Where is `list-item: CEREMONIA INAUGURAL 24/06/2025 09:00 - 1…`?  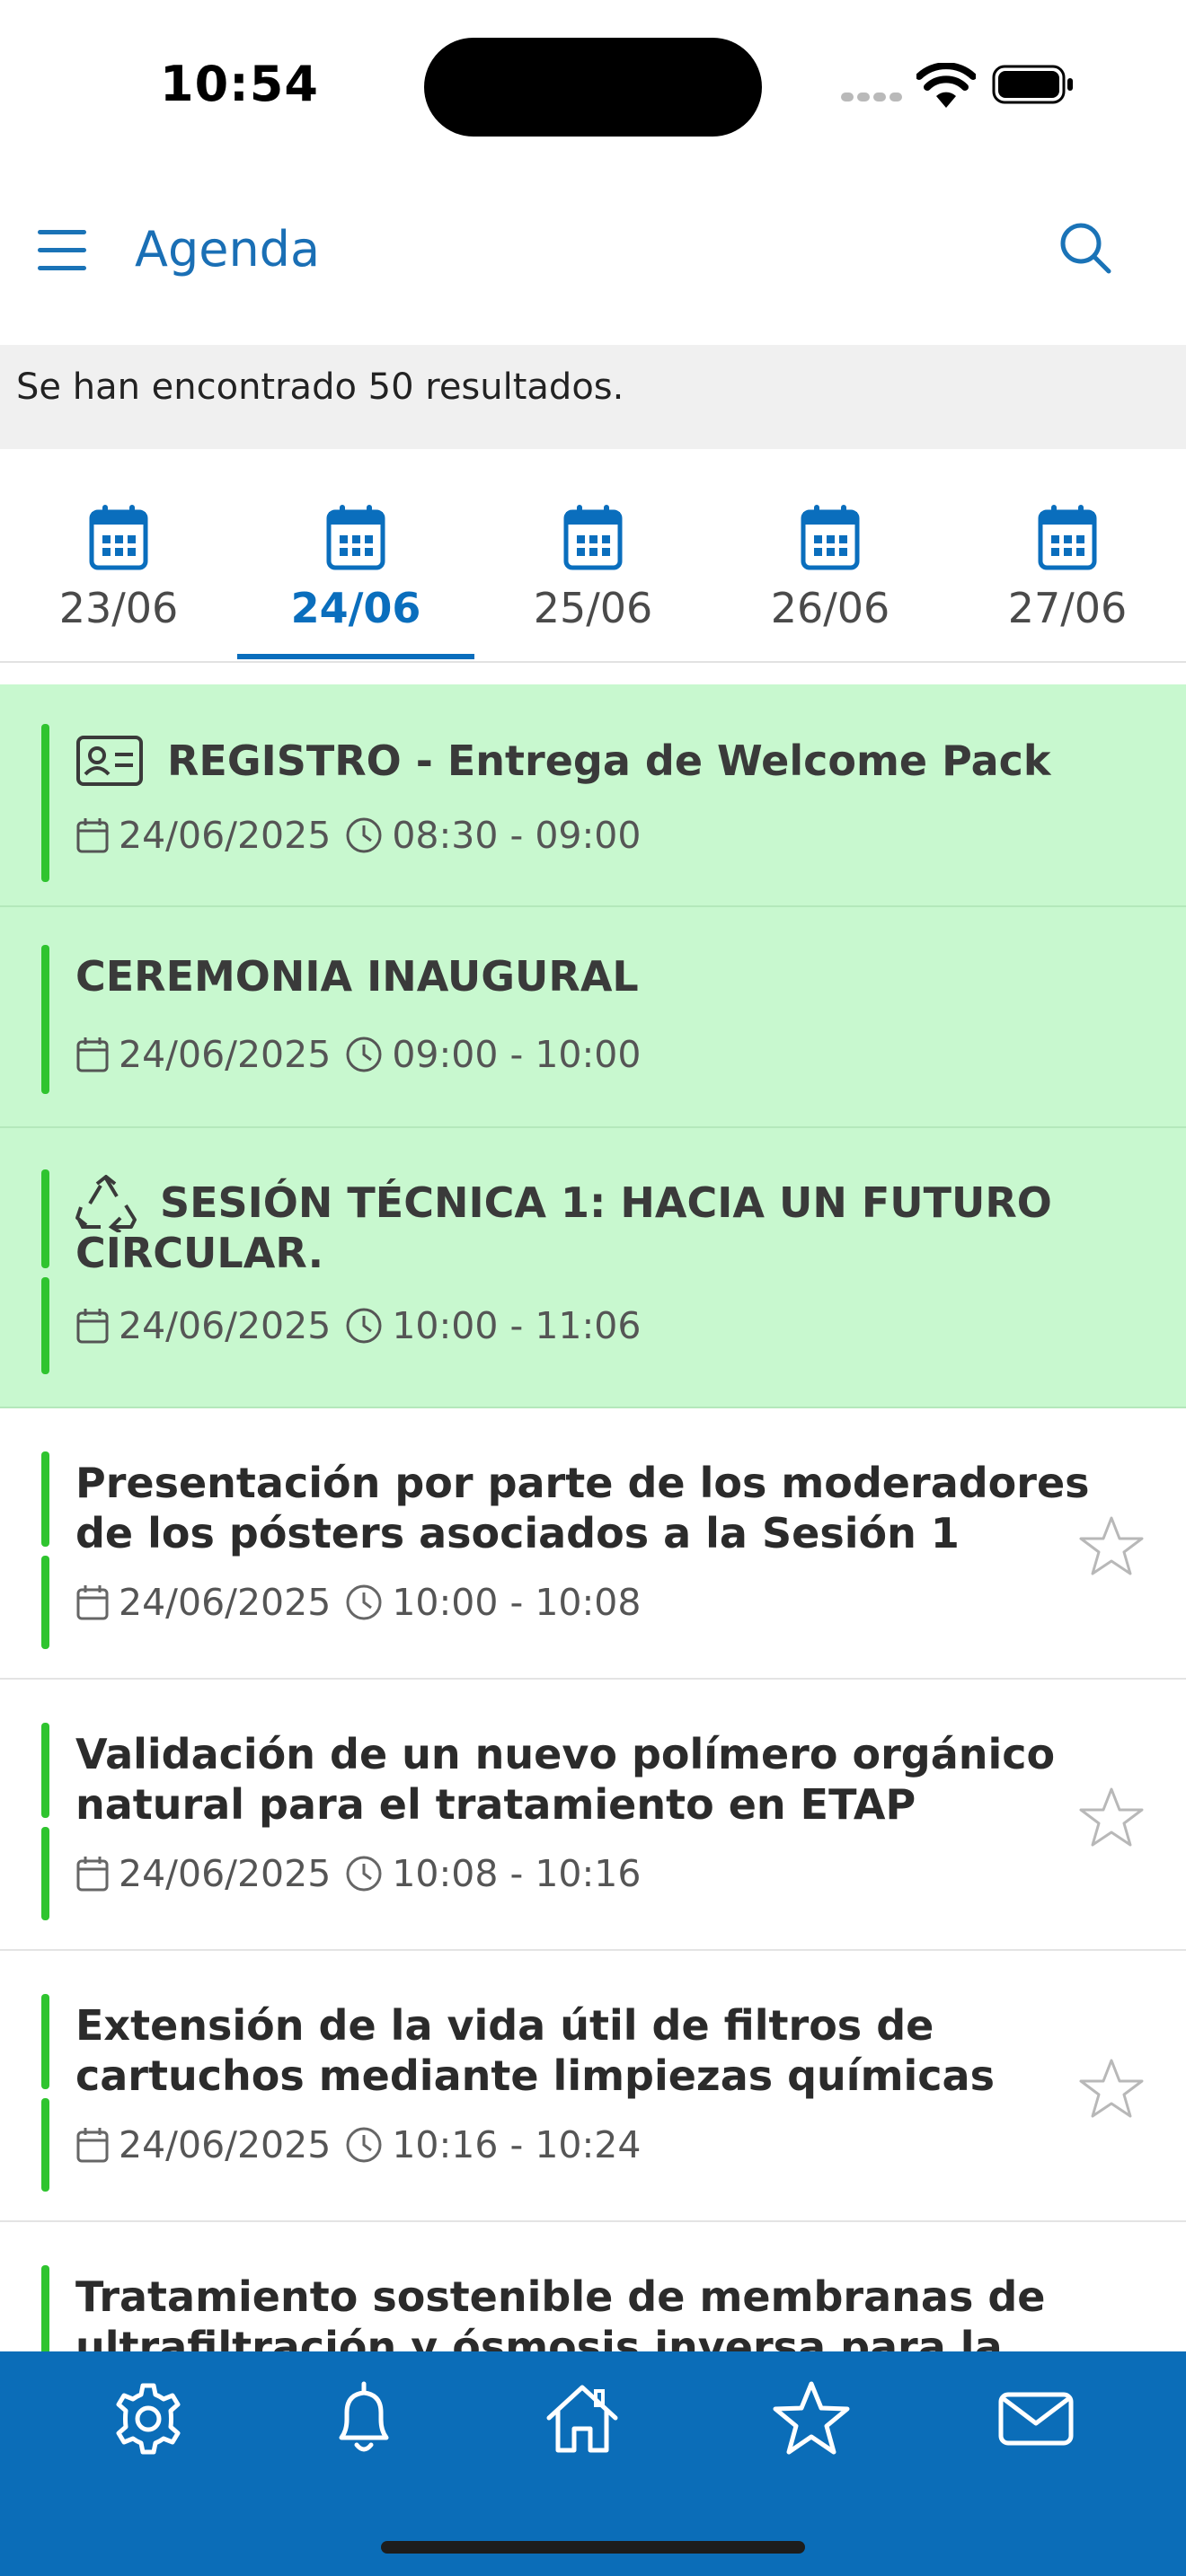 list-item: CEREMONIA INAUGURAL 24/06/2025 09:00 - 1… is located at coordinates (593, 1017).